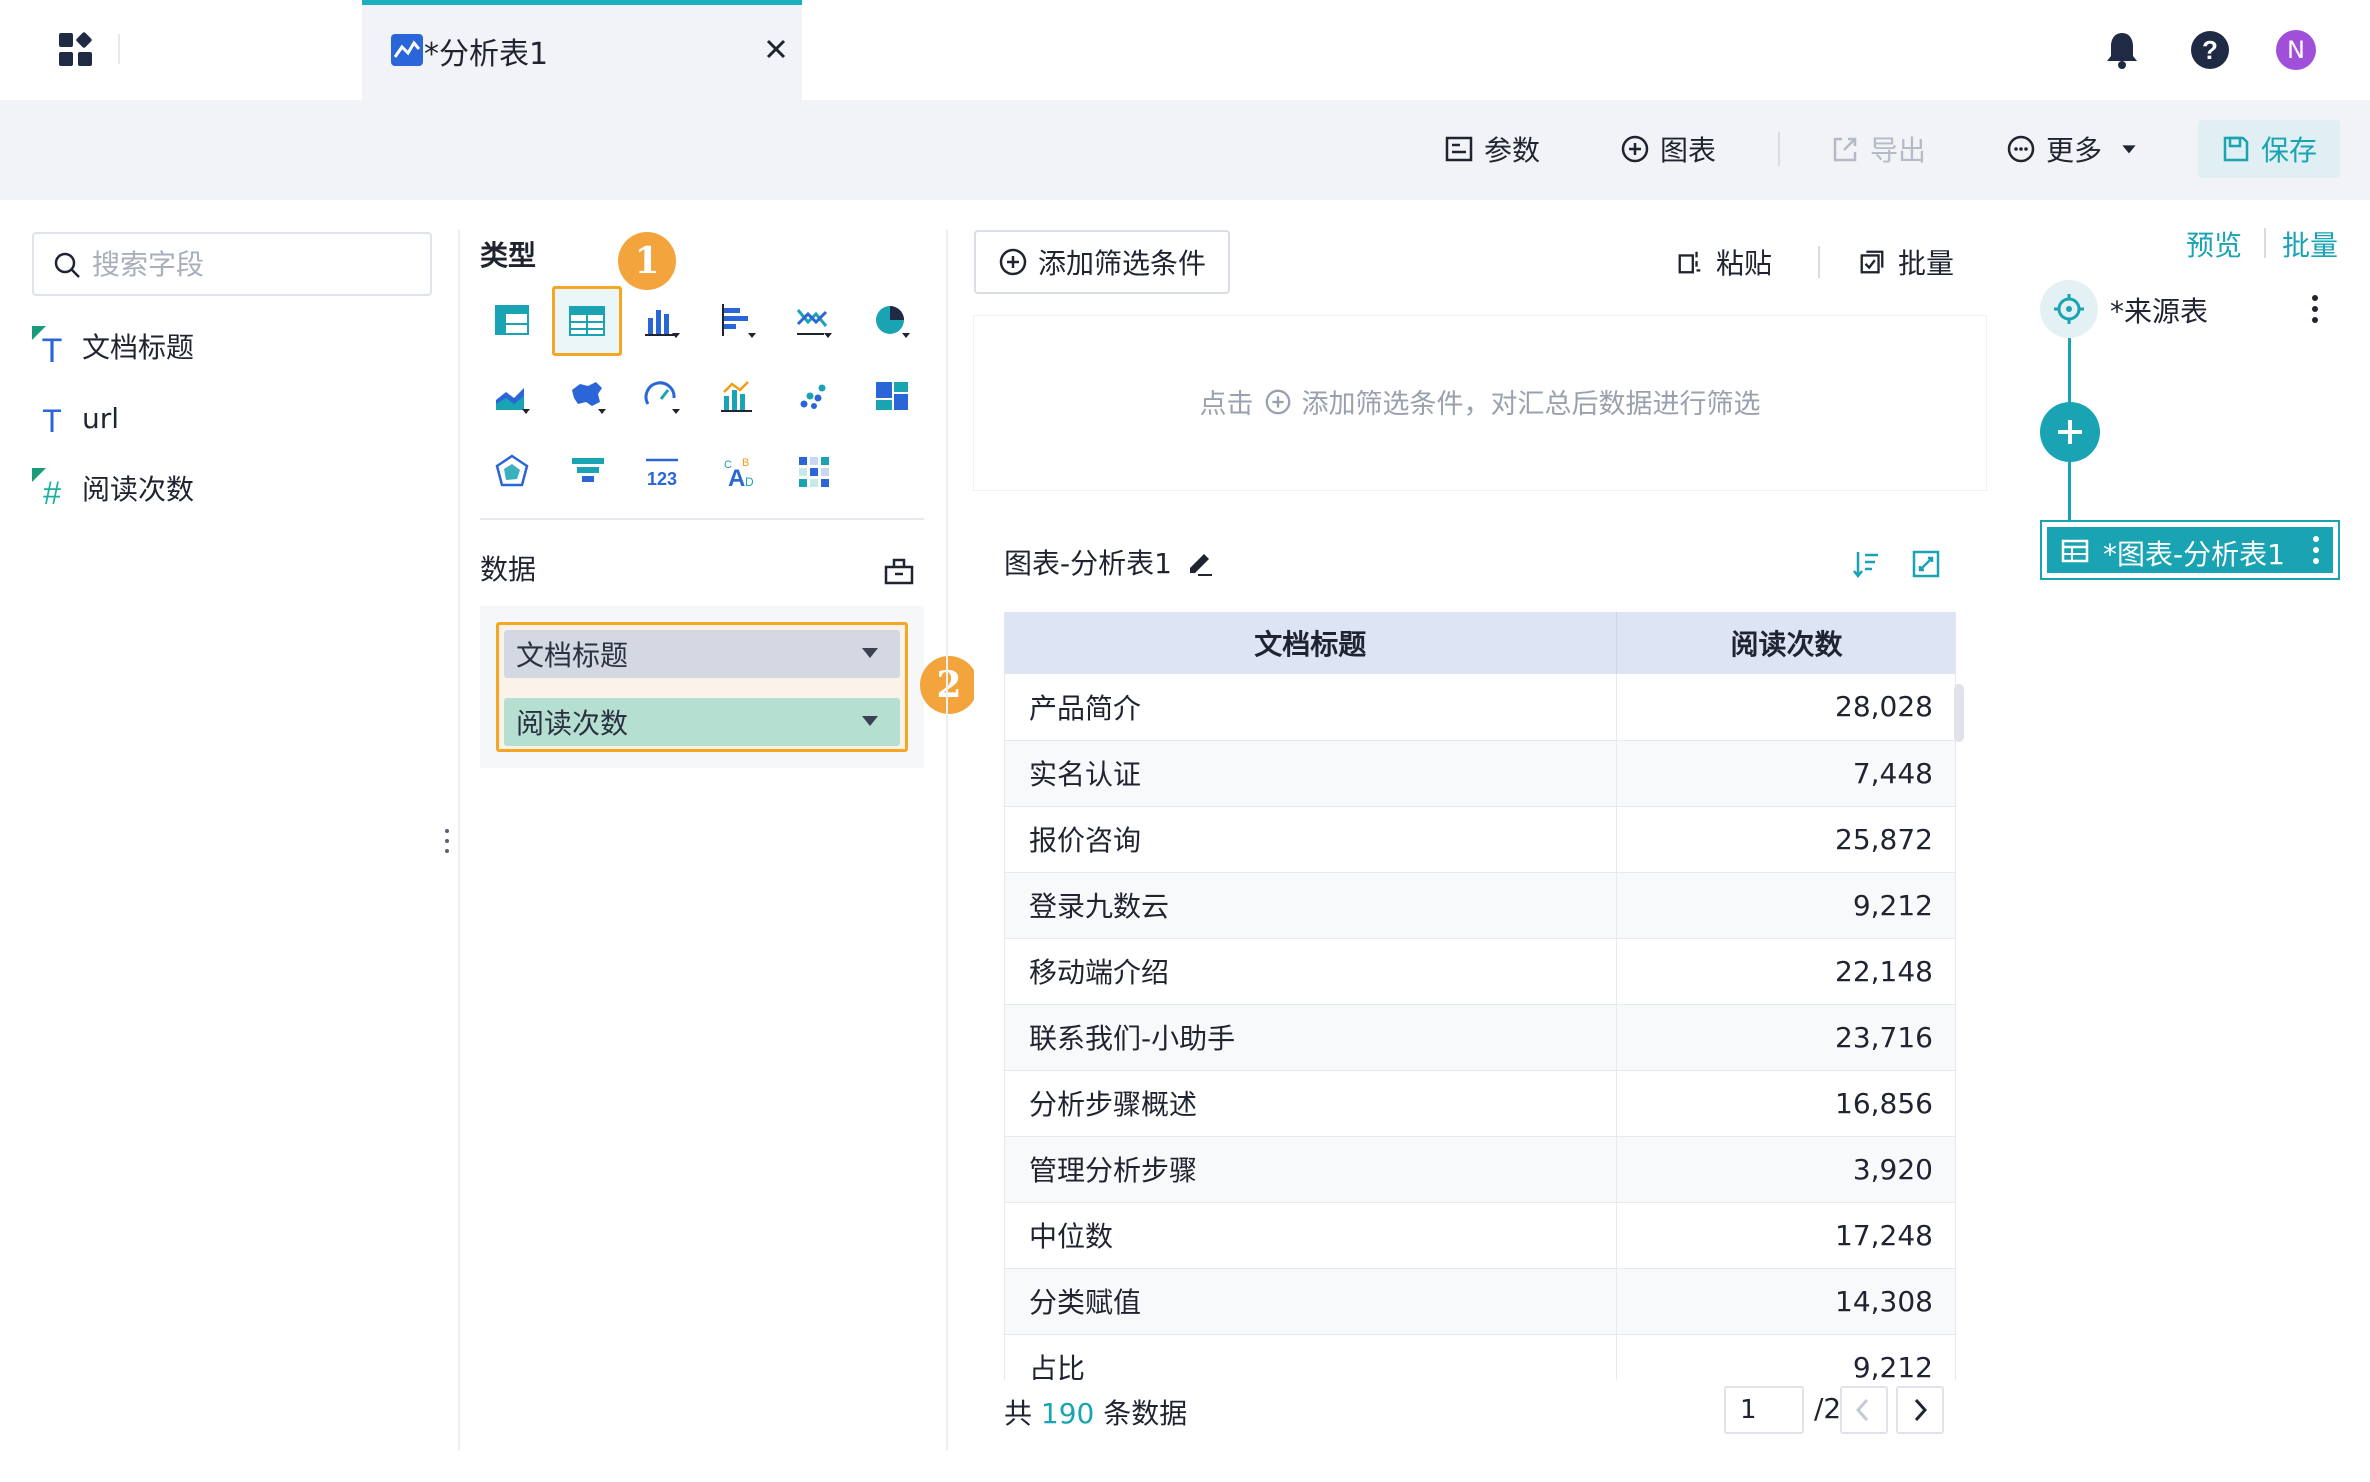 The width and height of the screenshot is (2370, 1482). Describe the element at coordinates (1480, 1235) in the screenshot. I see `table-row: 中位数 17,248` at that location.